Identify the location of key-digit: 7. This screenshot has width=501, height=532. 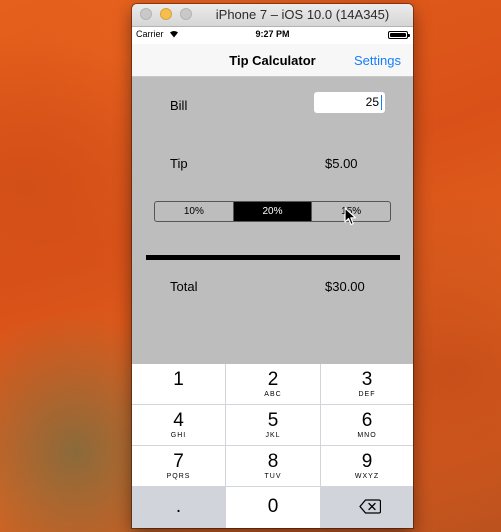
(178, 461).